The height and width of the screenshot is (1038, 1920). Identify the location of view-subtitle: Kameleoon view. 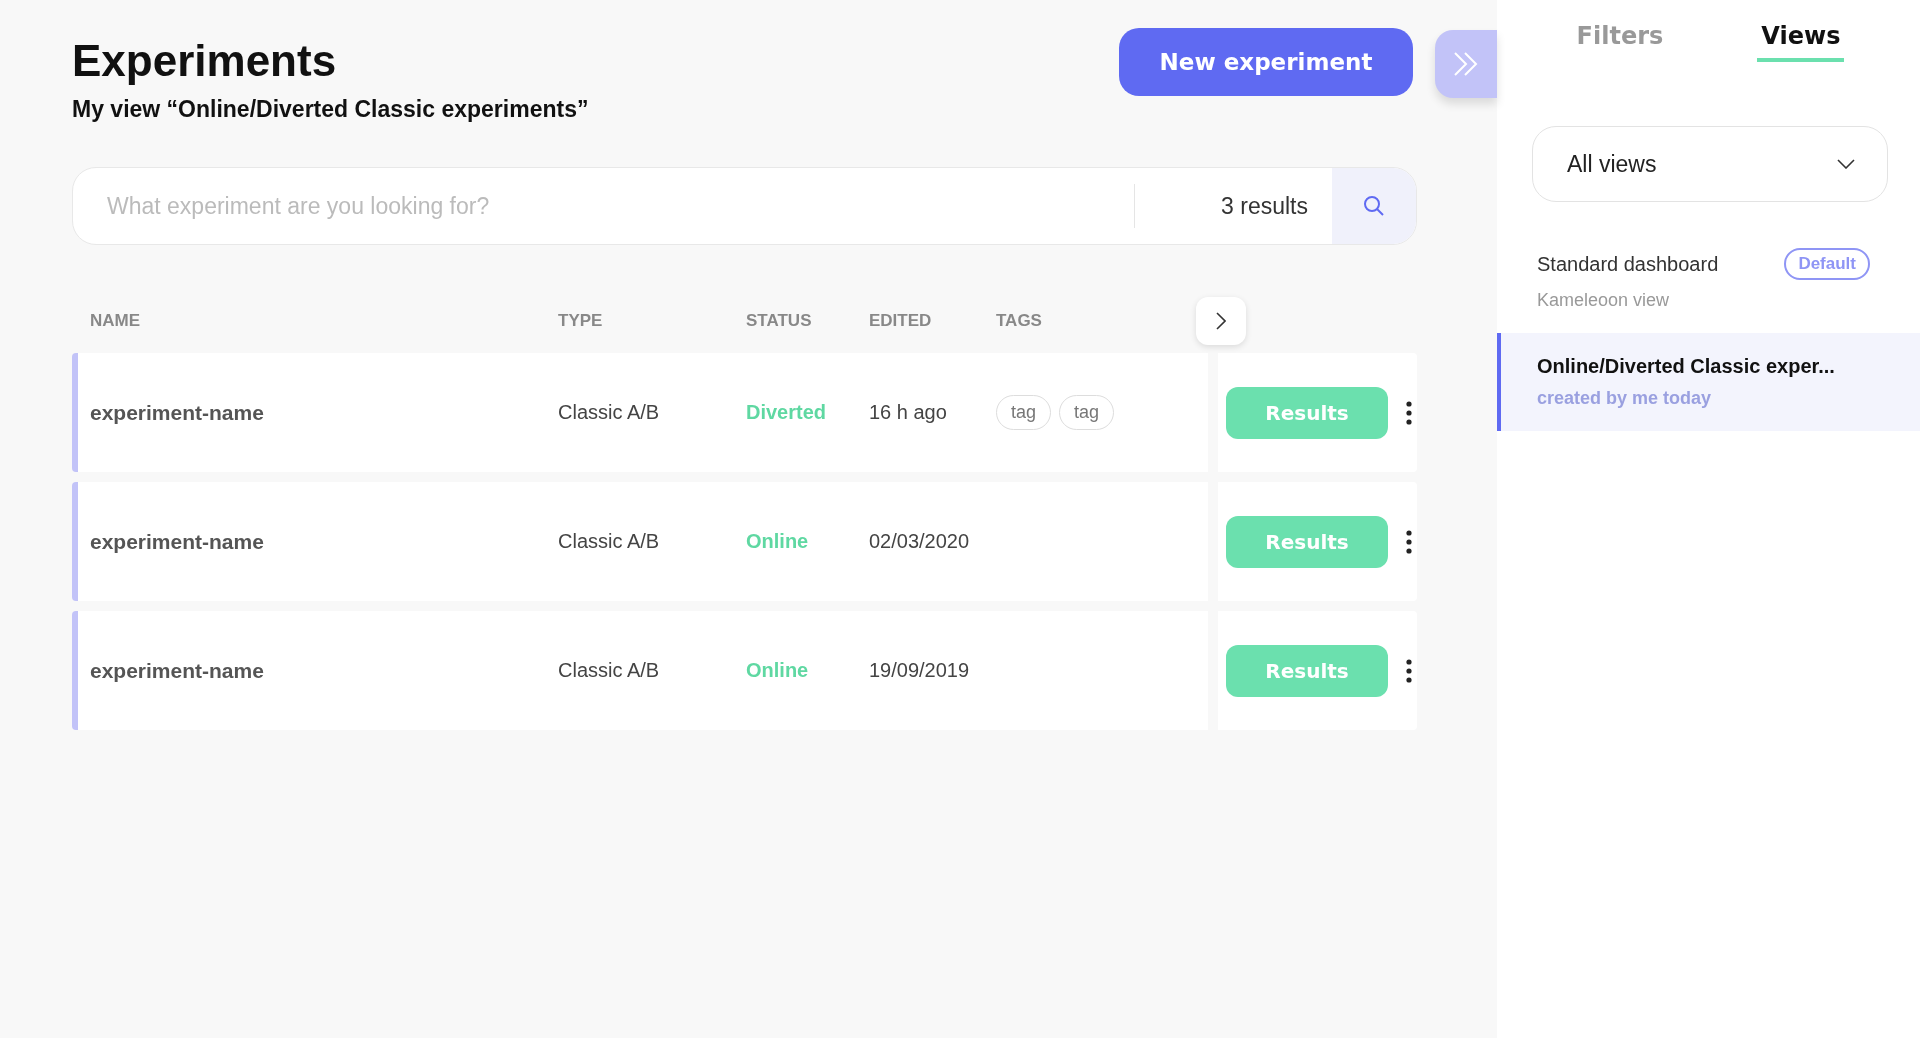
(1604, 300).